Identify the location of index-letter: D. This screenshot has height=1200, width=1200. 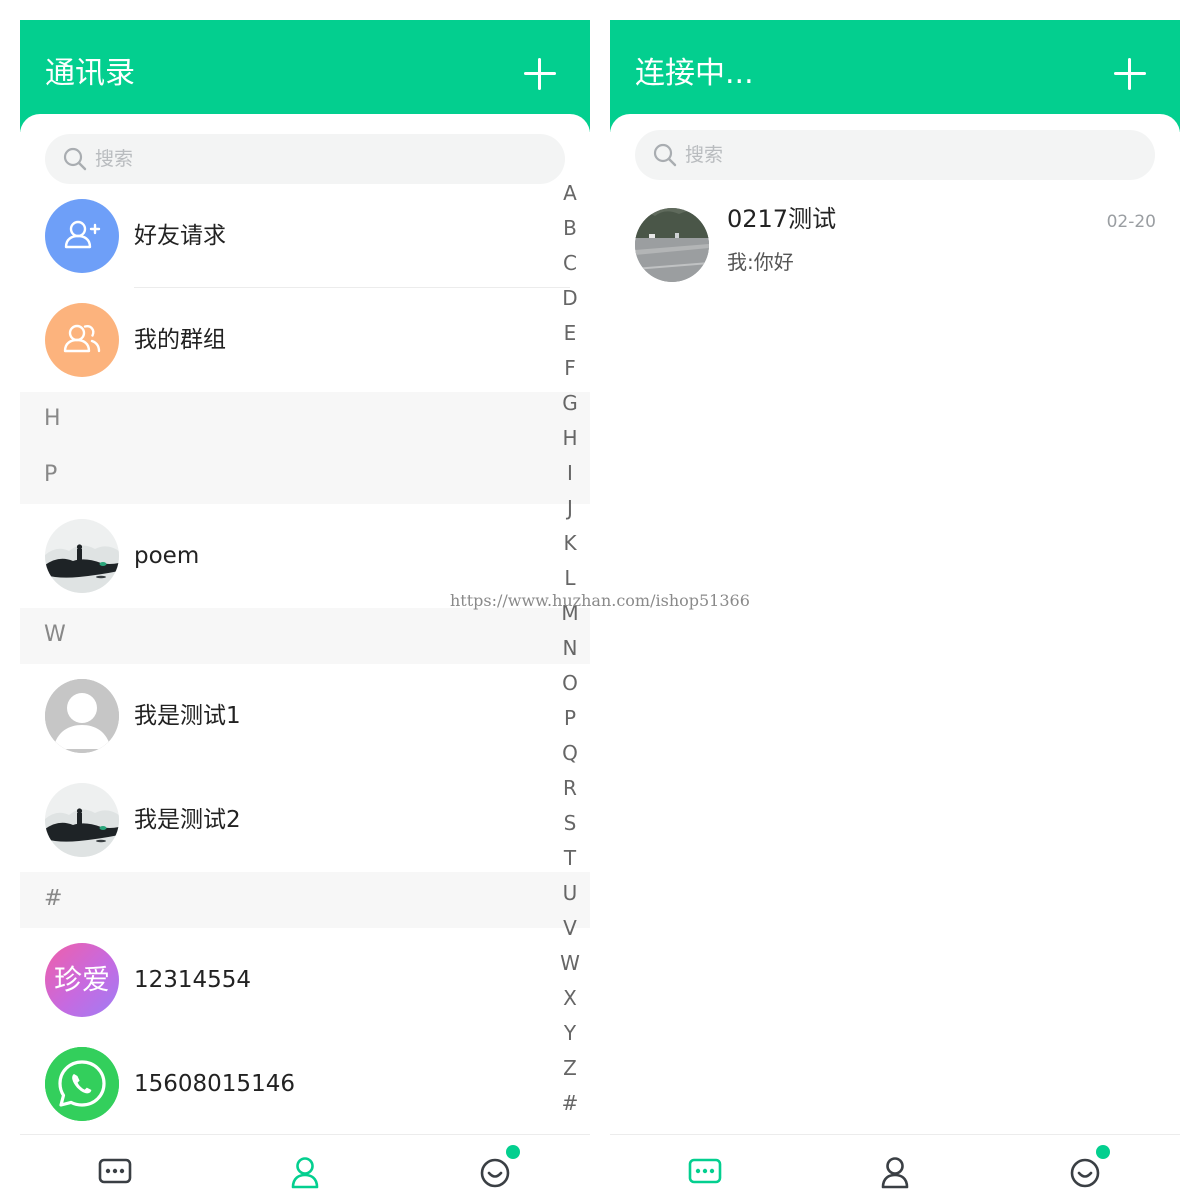
(570, 298).